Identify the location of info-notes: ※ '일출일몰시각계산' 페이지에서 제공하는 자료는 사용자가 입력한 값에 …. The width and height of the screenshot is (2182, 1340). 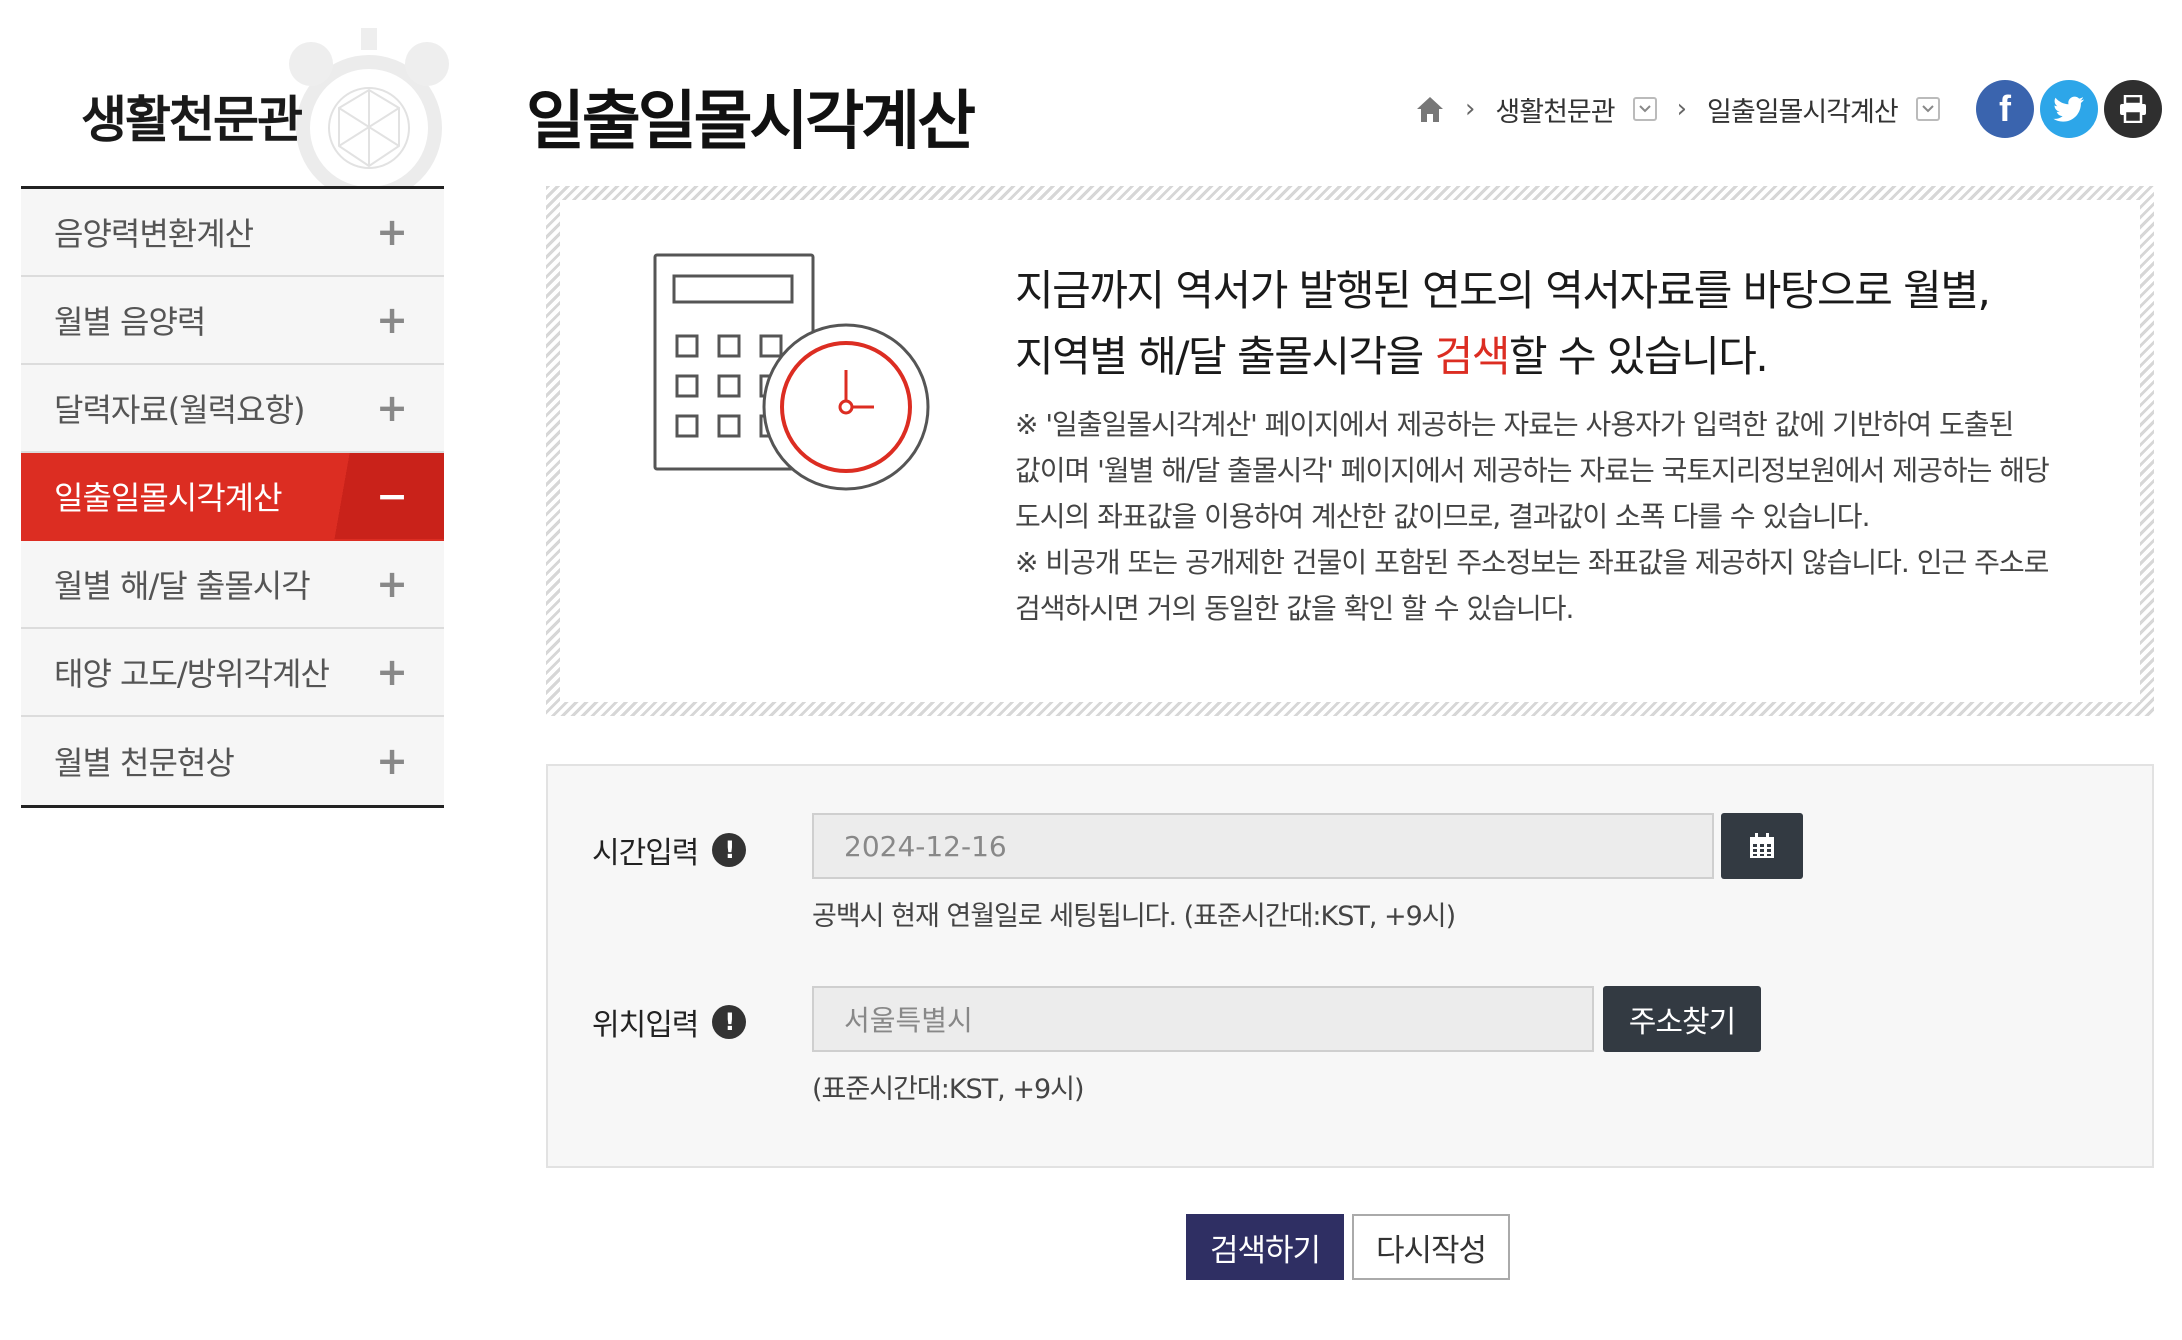
(1545, 517).